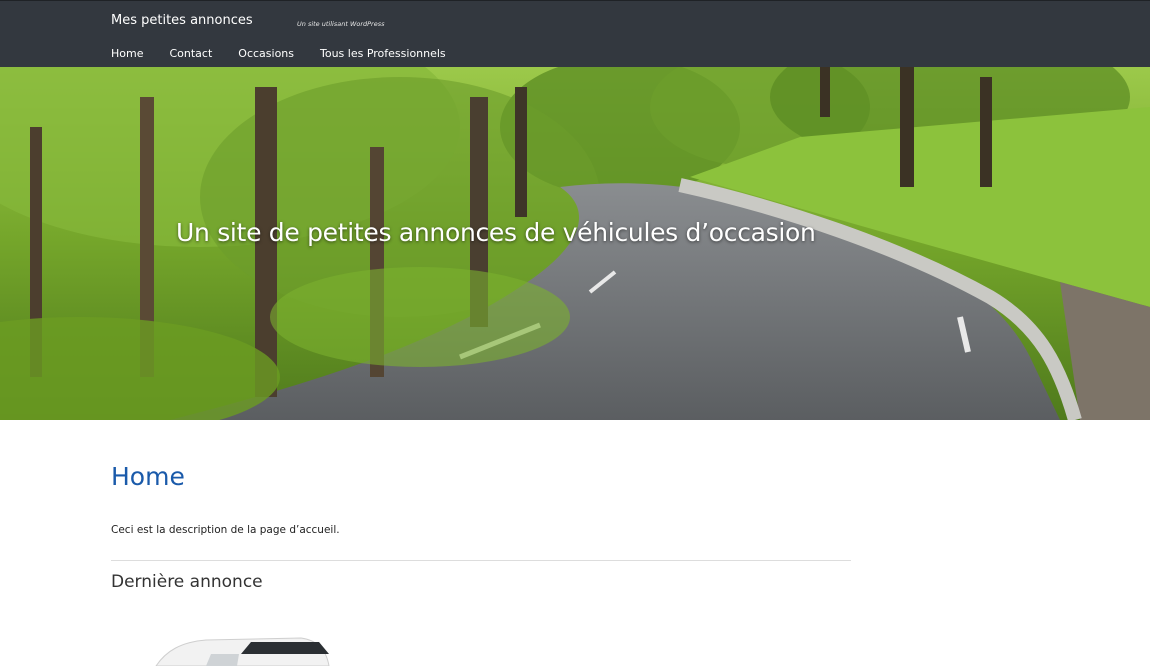 The image size is (1150, 666). I want to click on content-divider, so click(481, 560).